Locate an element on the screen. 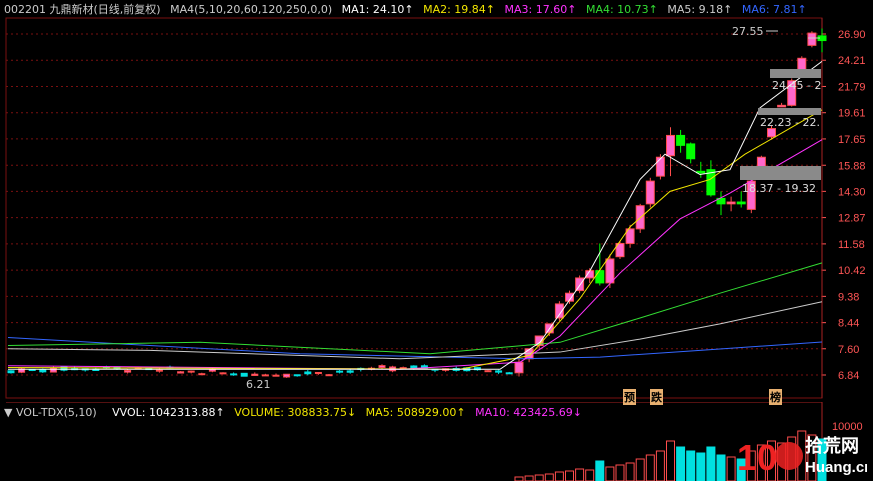 This screenshot has height=481, width=873. high-label: 27.55 is located at coordinates (748, 31).